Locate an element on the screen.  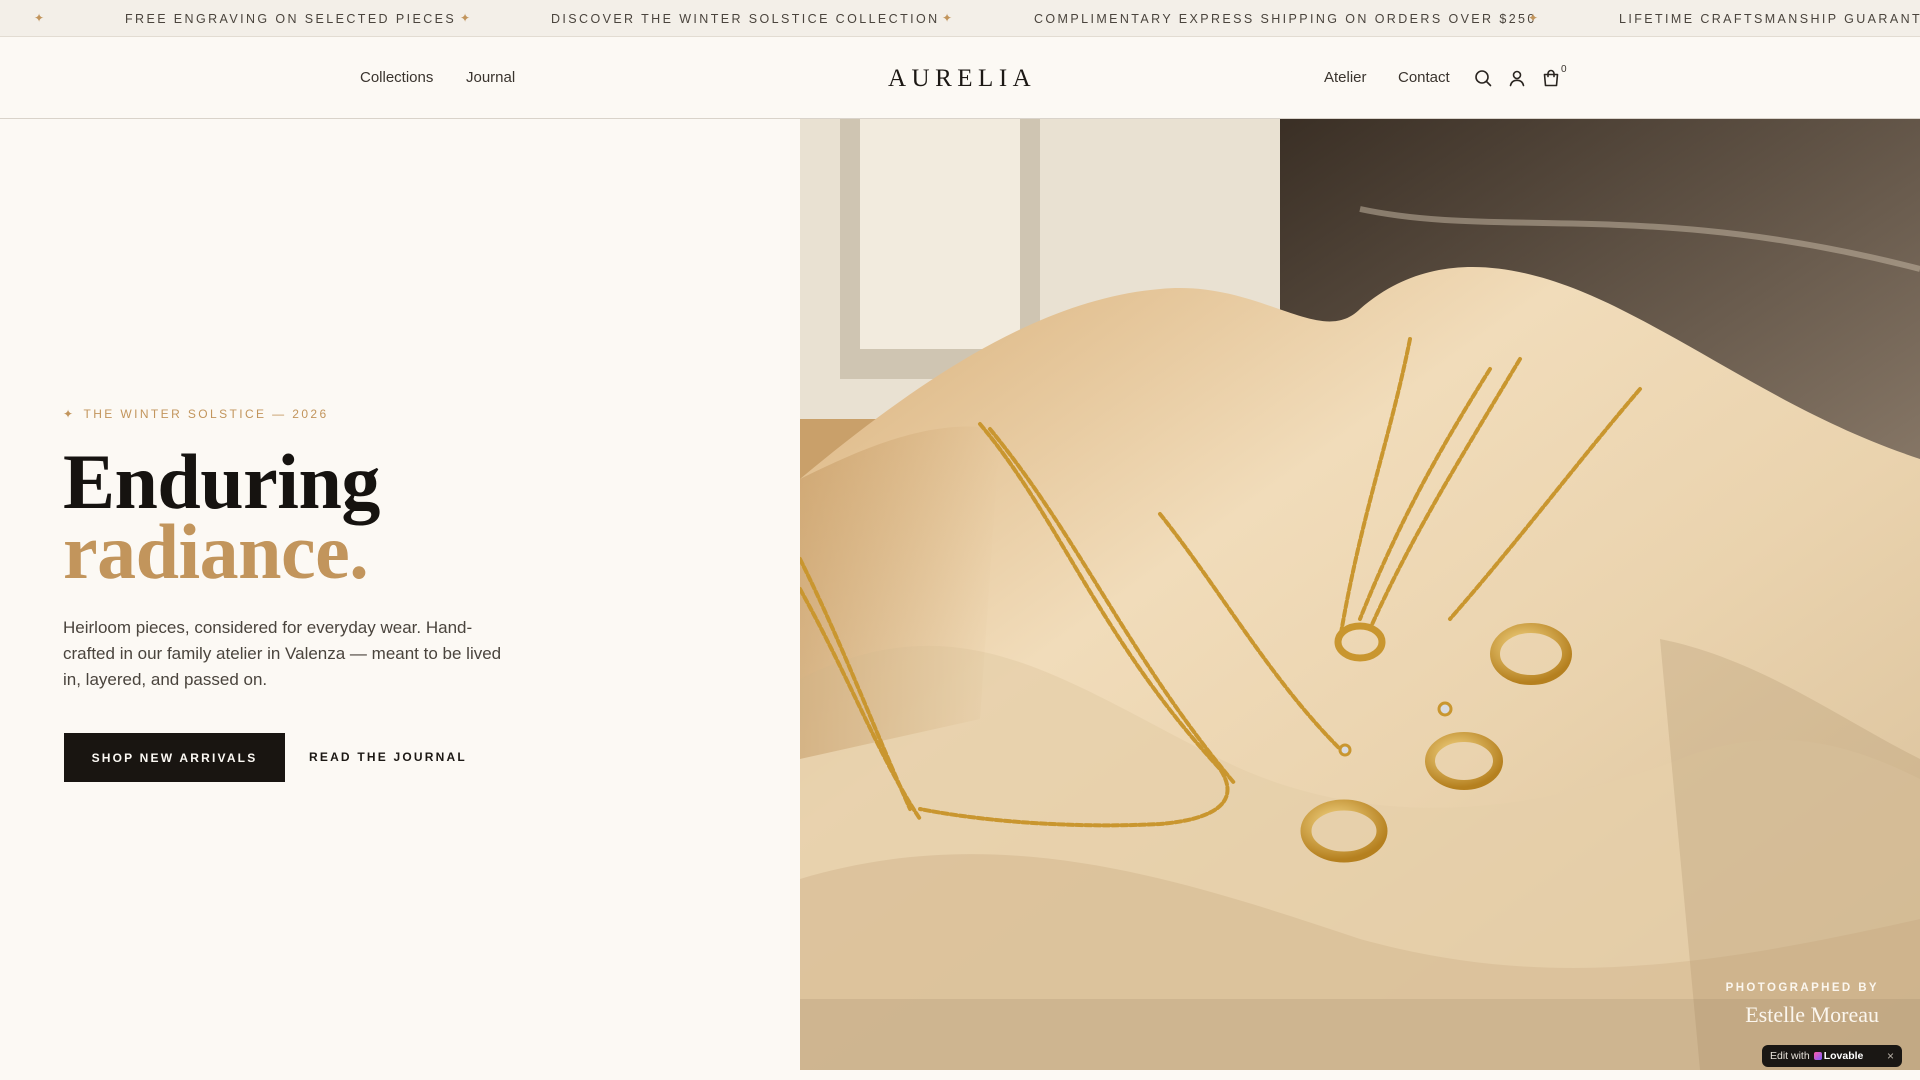
announcement-message: DISCOVER THE WINTER SOLSTICE COLLECTION is located at coordinates (745, 19).